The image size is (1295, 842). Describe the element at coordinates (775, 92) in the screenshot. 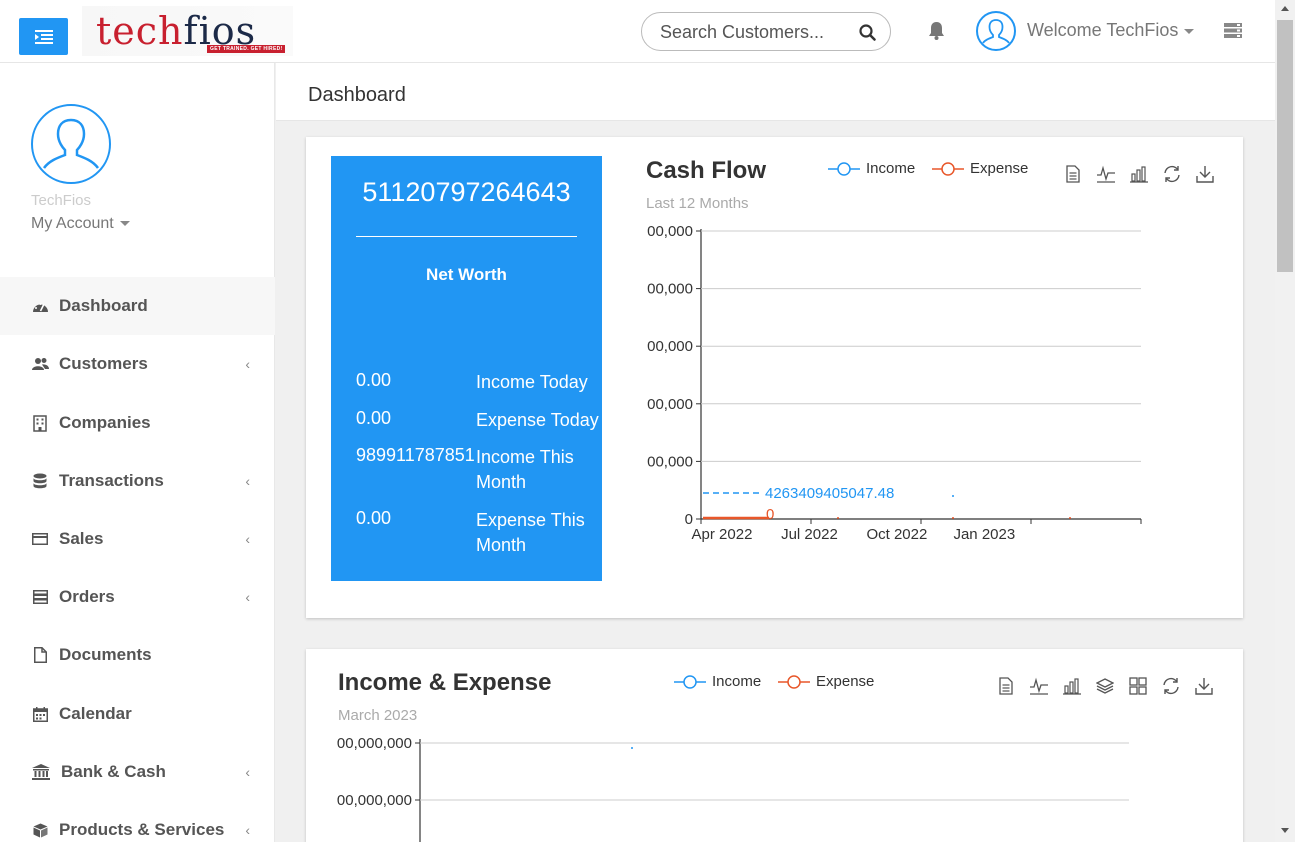

I see `breadcrumb: Dashboard` at that location.